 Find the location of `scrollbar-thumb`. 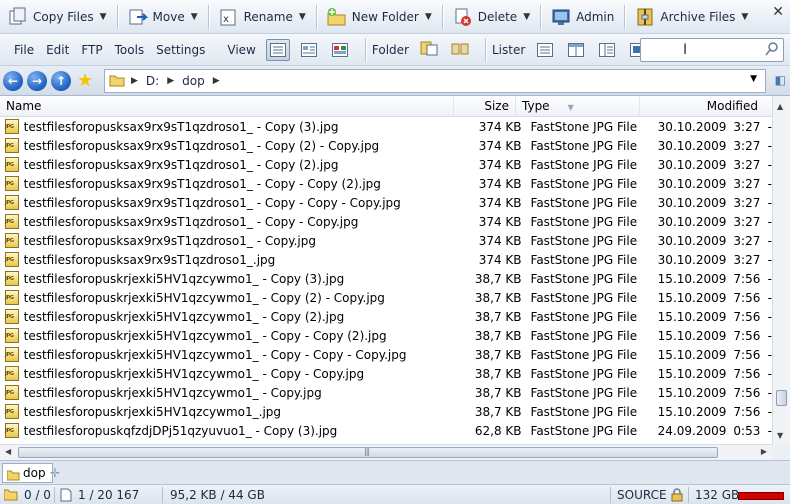

scrollbar-thumb is located at coordinates (781, 398).